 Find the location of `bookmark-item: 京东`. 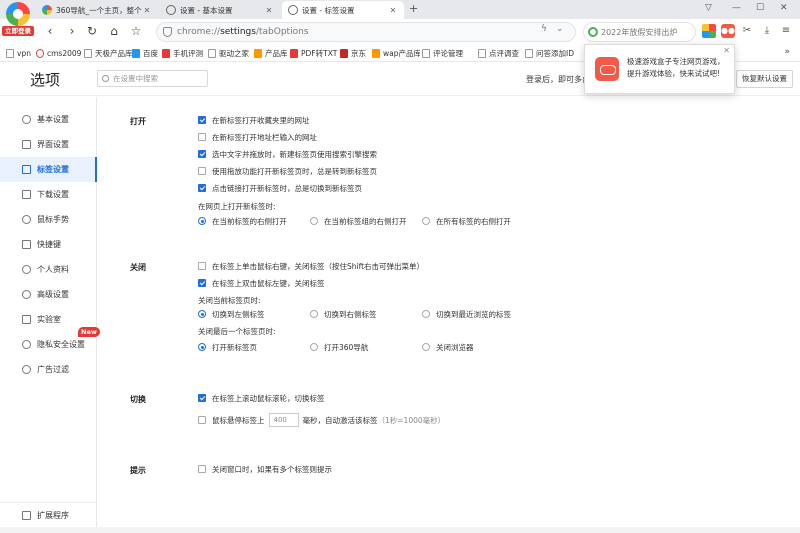

bookmark-item: 京东 is located at coordinates (355, 53).